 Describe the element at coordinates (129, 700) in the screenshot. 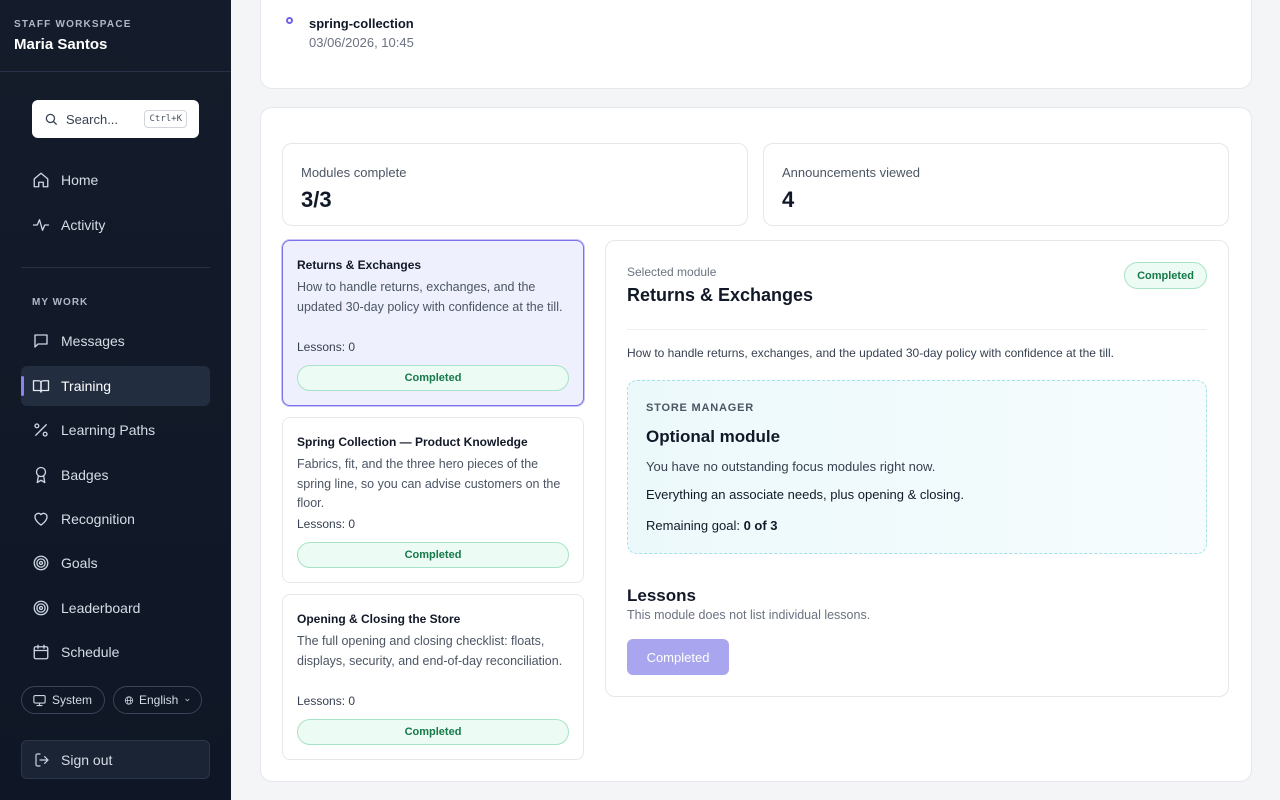

I see `globe-icon` at that location.